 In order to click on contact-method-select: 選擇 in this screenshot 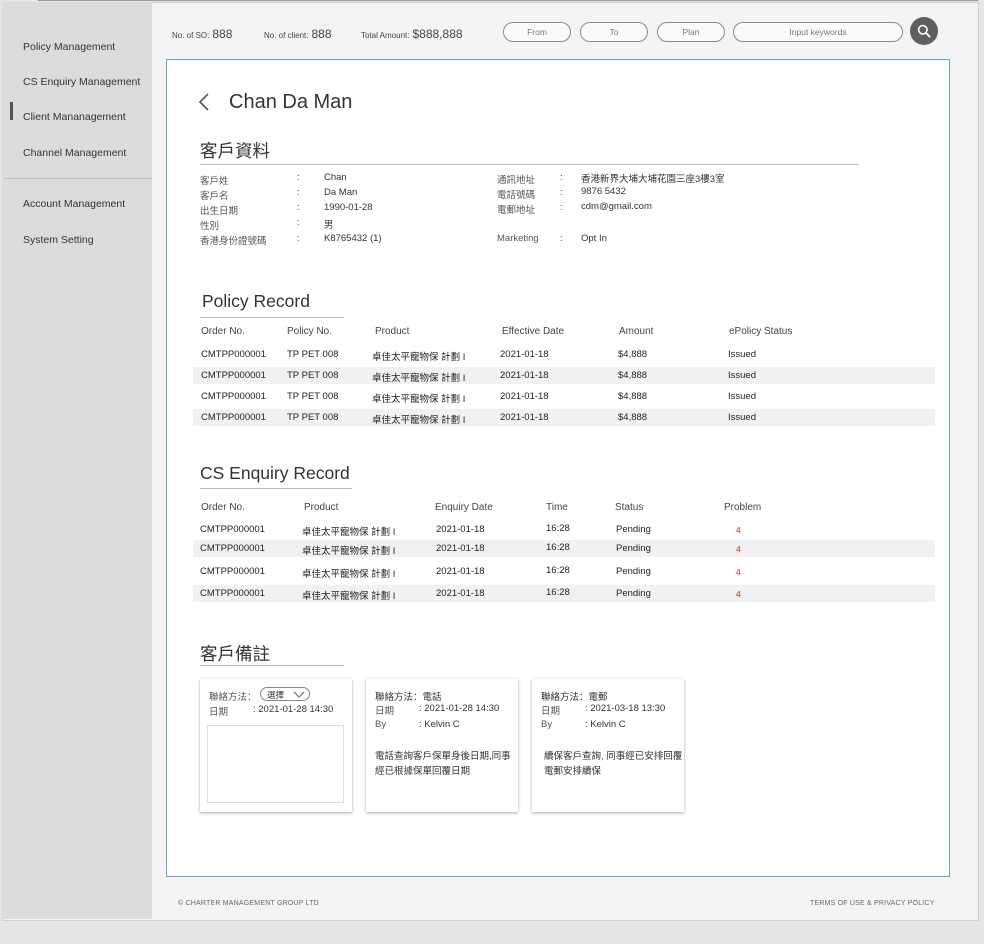, I will do `click(285, 694)`.